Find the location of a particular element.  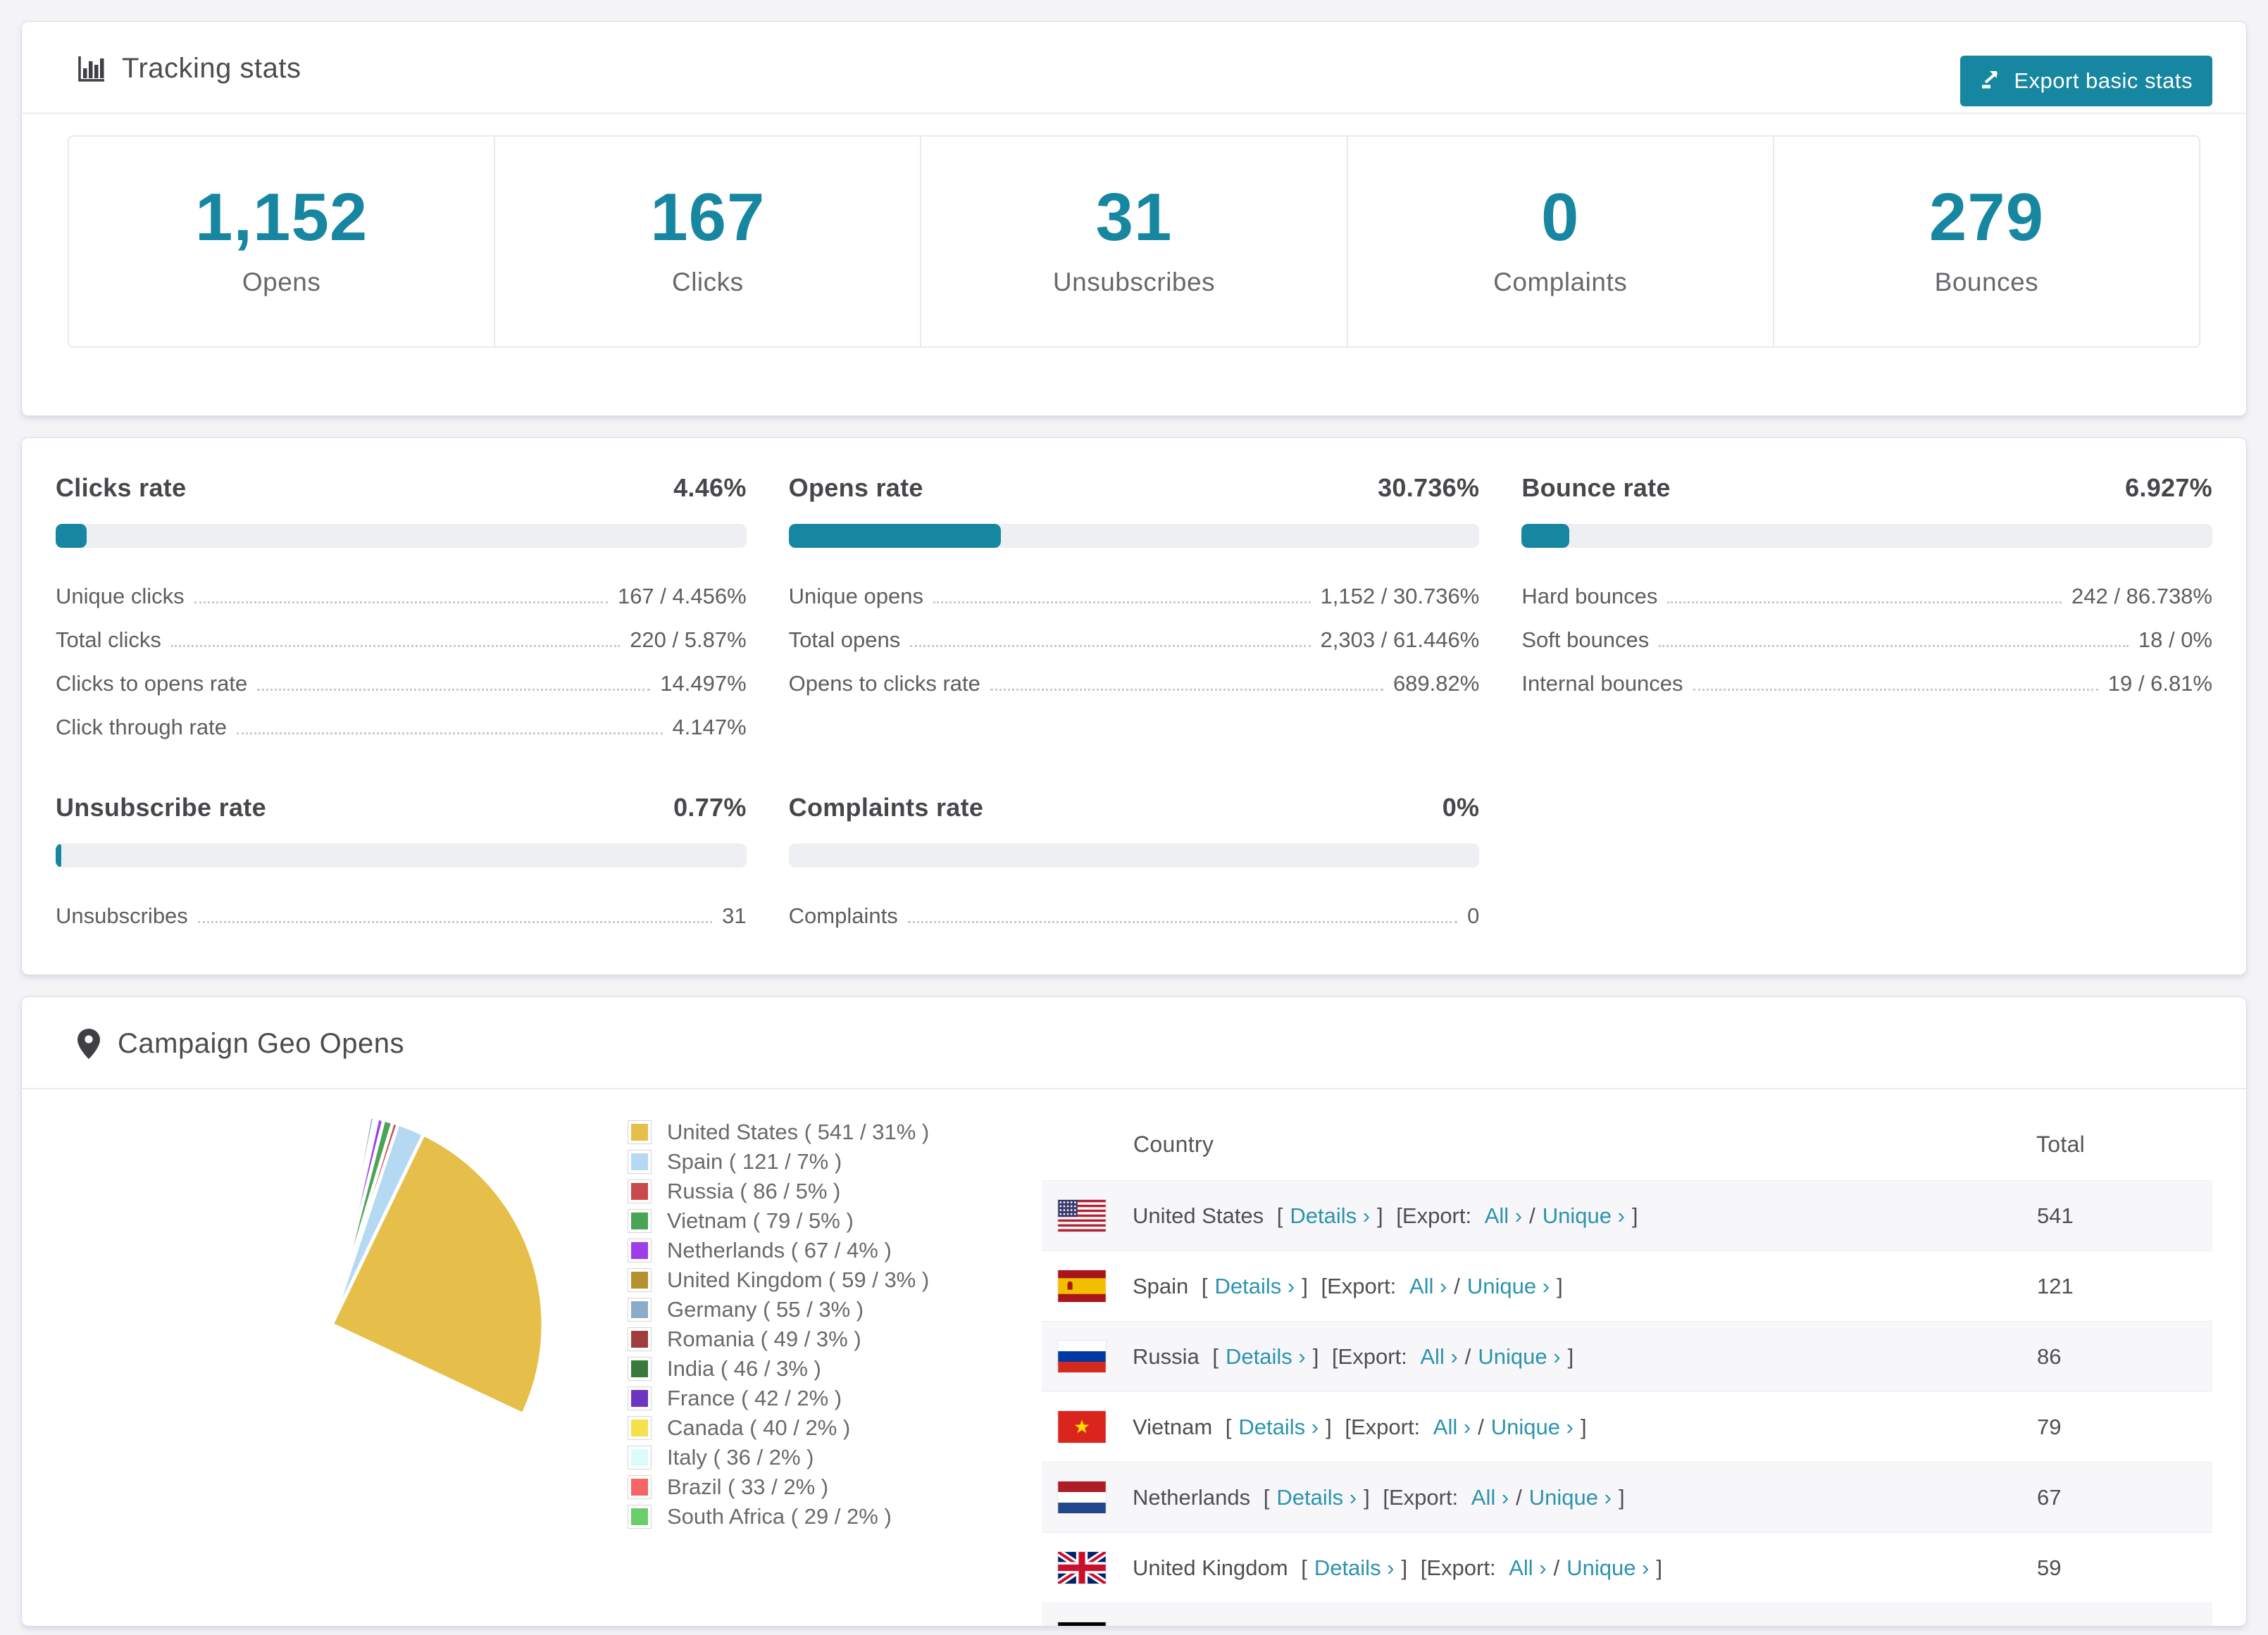

legend-label: Netherlands ( 67 / 4% ) is located at coordinates (780, 1250).